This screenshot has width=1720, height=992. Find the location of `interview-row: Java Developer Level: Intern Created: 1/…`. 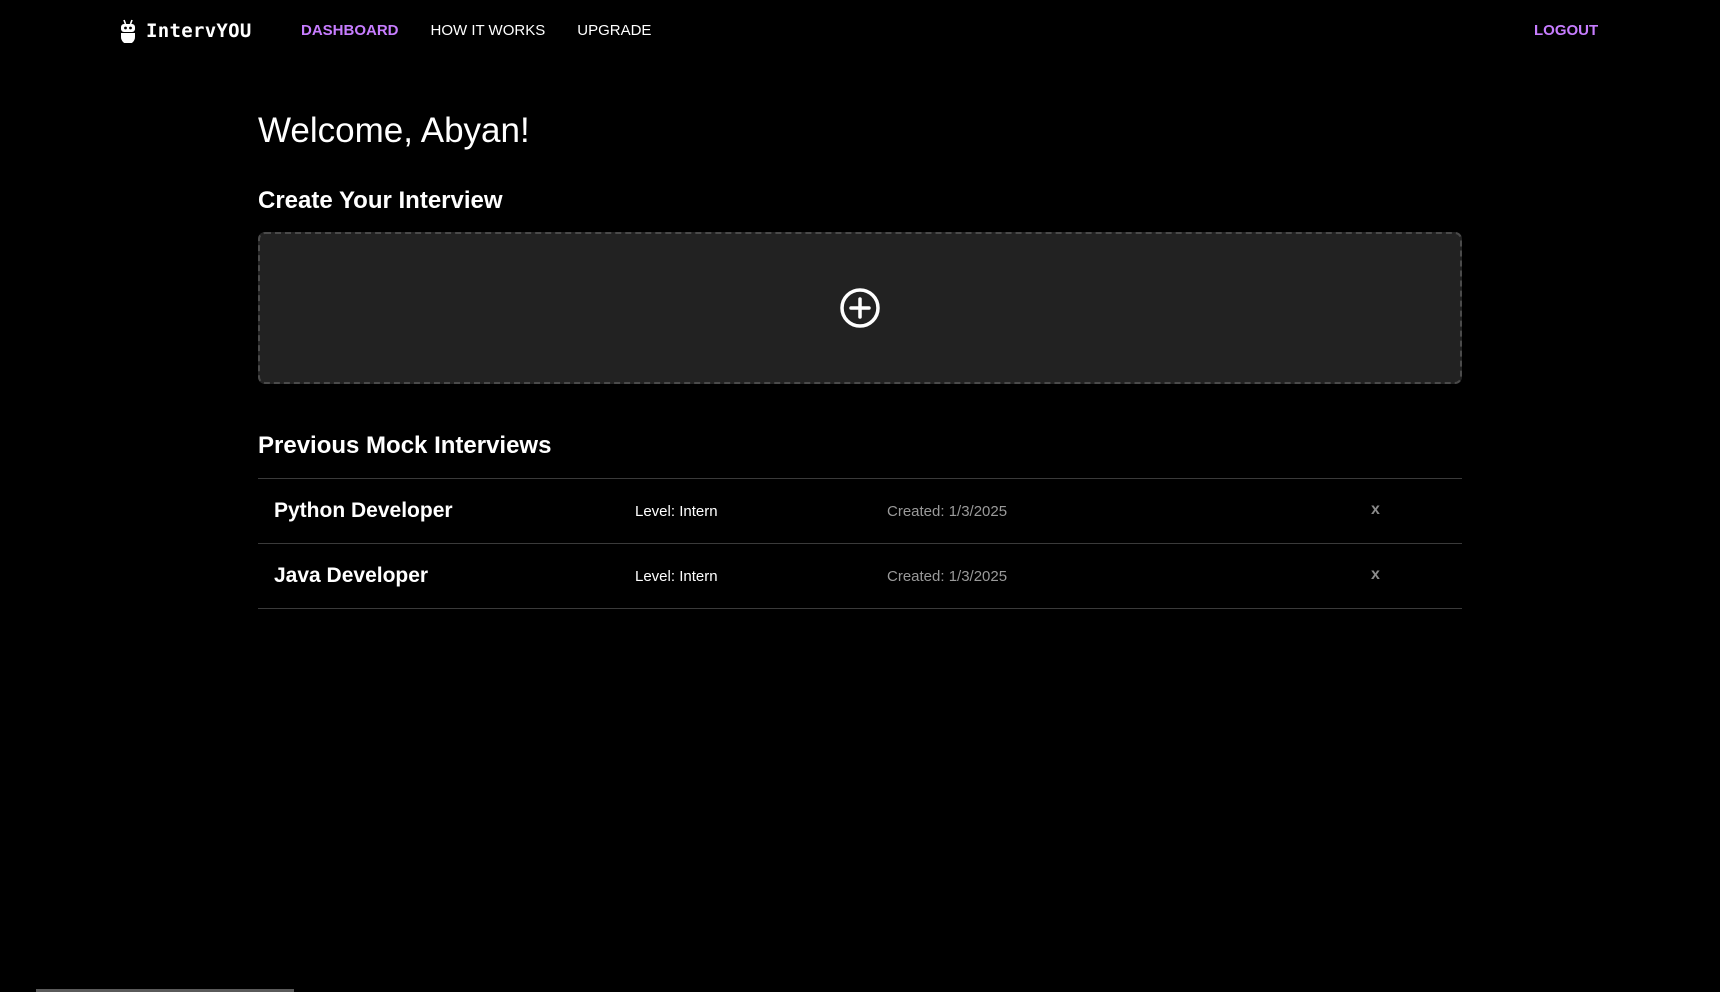

interview-row: Java Developer Level: Intern Created: 1/… is located at coordinates (860, 576).